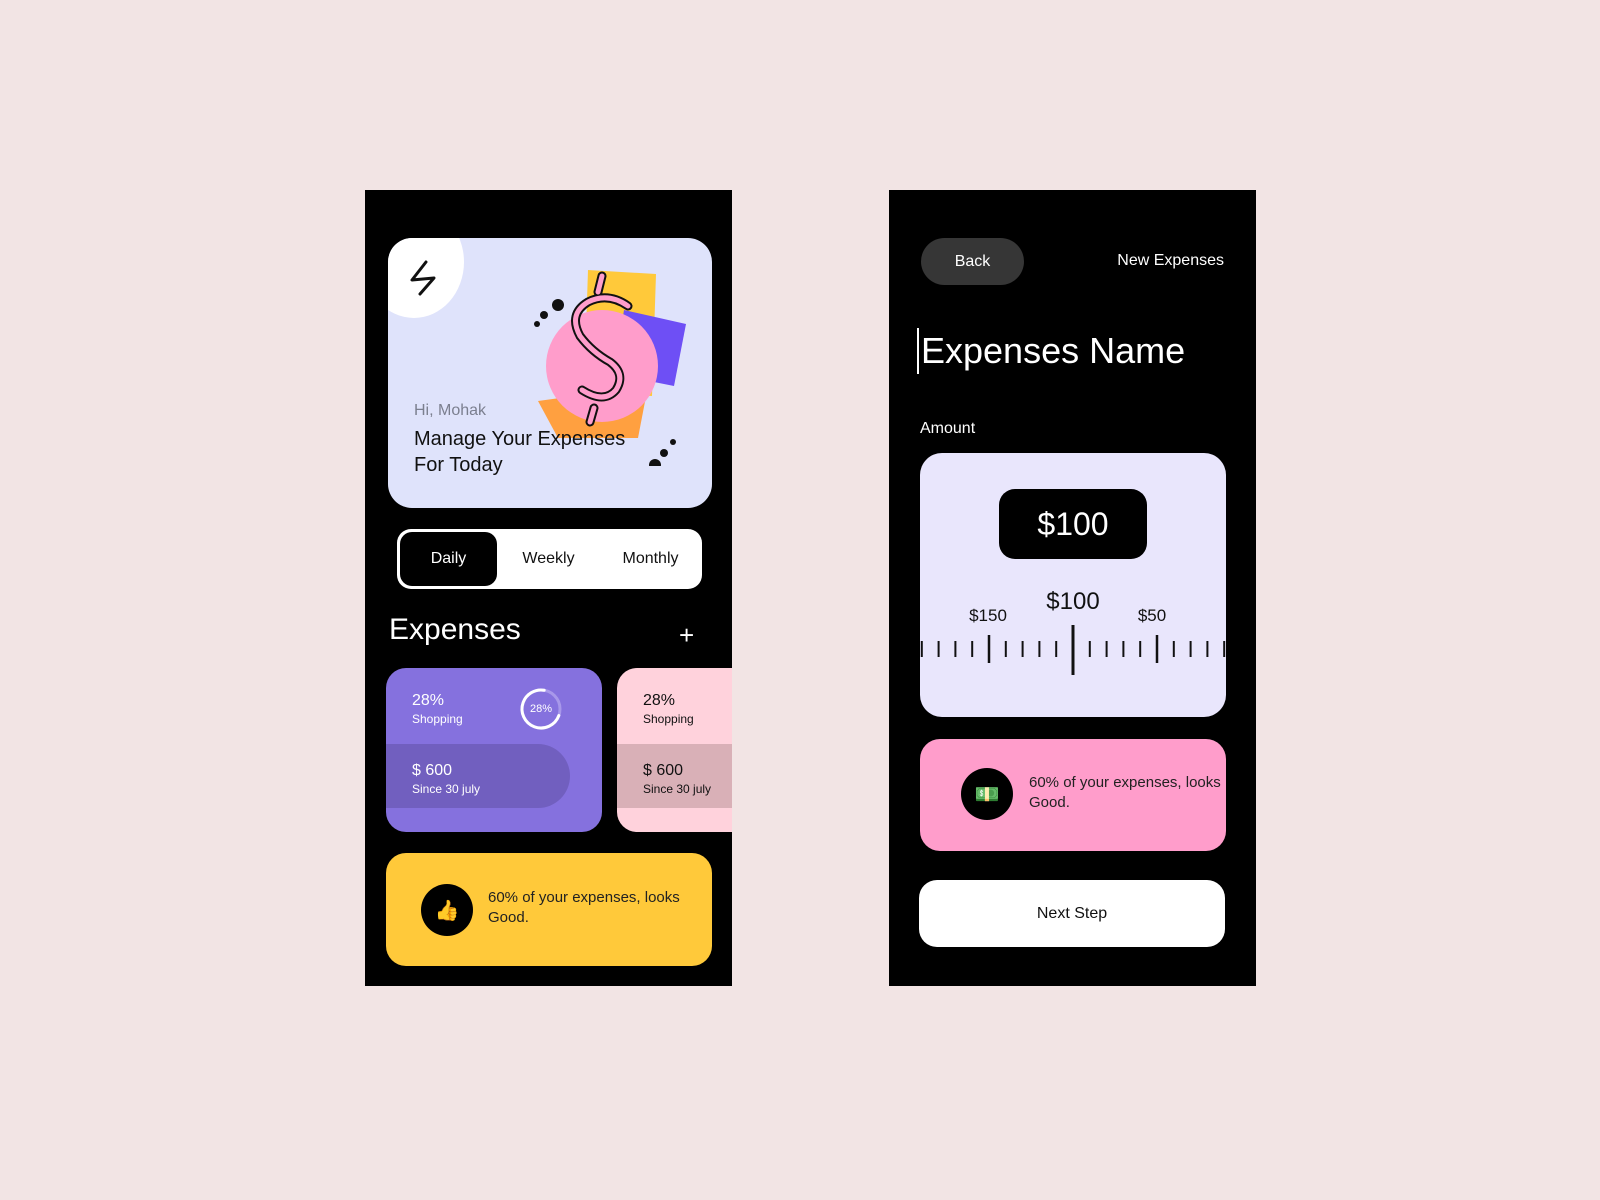 The image size is (1600, 1200). Describe the element at coordinates (448, 559) in the screenshot. I see `tab-daily: Daily` at that location.